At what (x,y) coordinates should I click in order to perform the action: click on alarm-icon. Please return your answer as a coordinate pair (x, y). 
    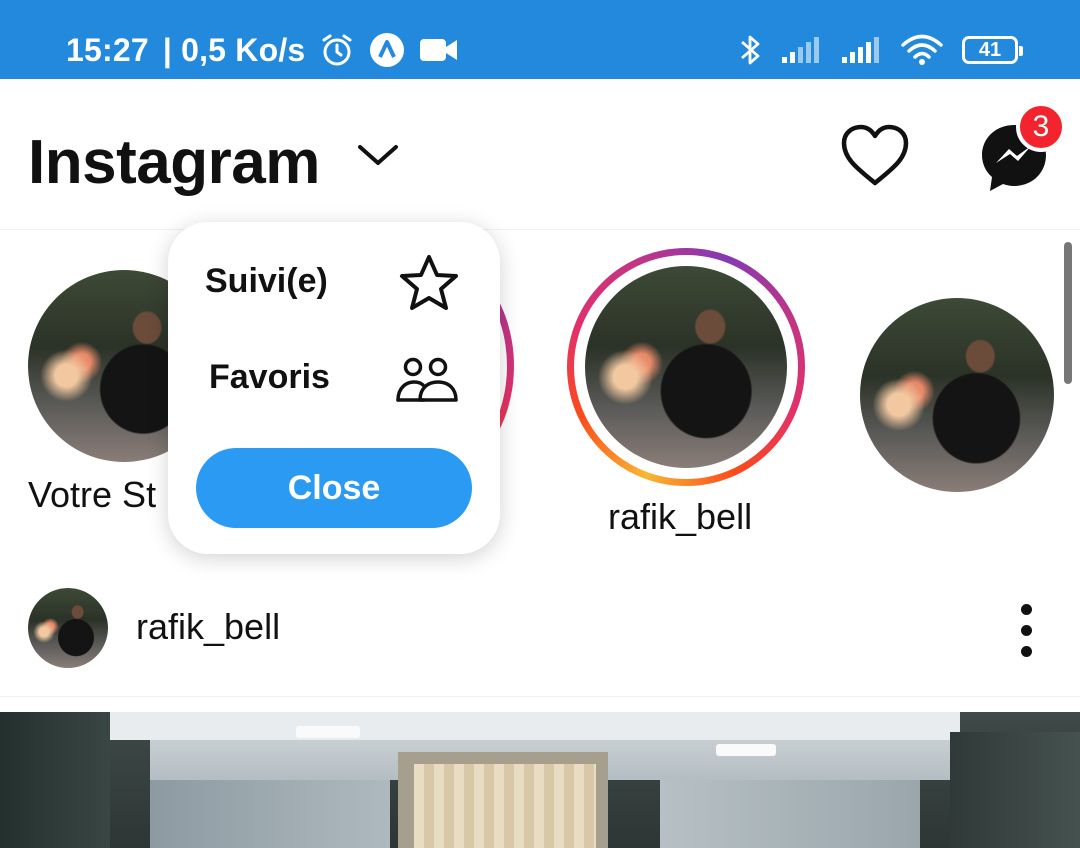
    Looking at the image, I should click on (337, 50).